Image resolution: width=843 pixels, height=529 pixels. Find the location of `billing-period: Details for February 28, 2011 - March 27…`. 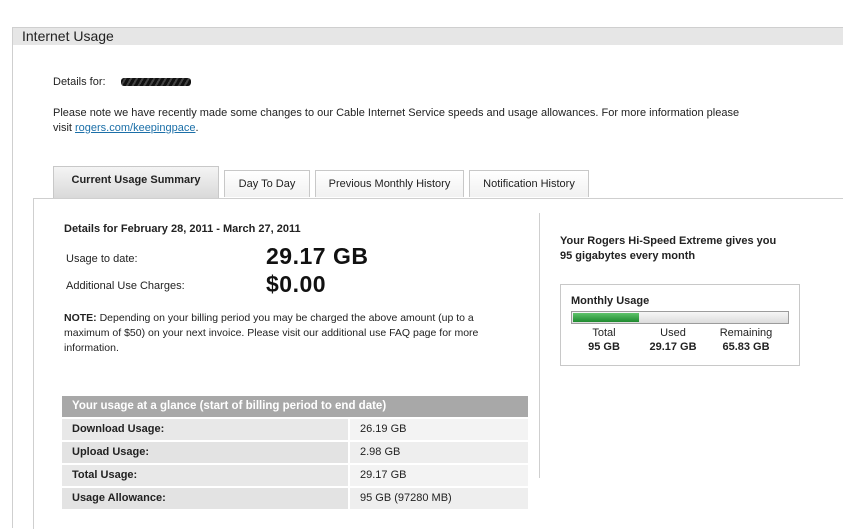

billing-period: Details for February 28, 2011 - March 27… is located at coordinates (182, 229).